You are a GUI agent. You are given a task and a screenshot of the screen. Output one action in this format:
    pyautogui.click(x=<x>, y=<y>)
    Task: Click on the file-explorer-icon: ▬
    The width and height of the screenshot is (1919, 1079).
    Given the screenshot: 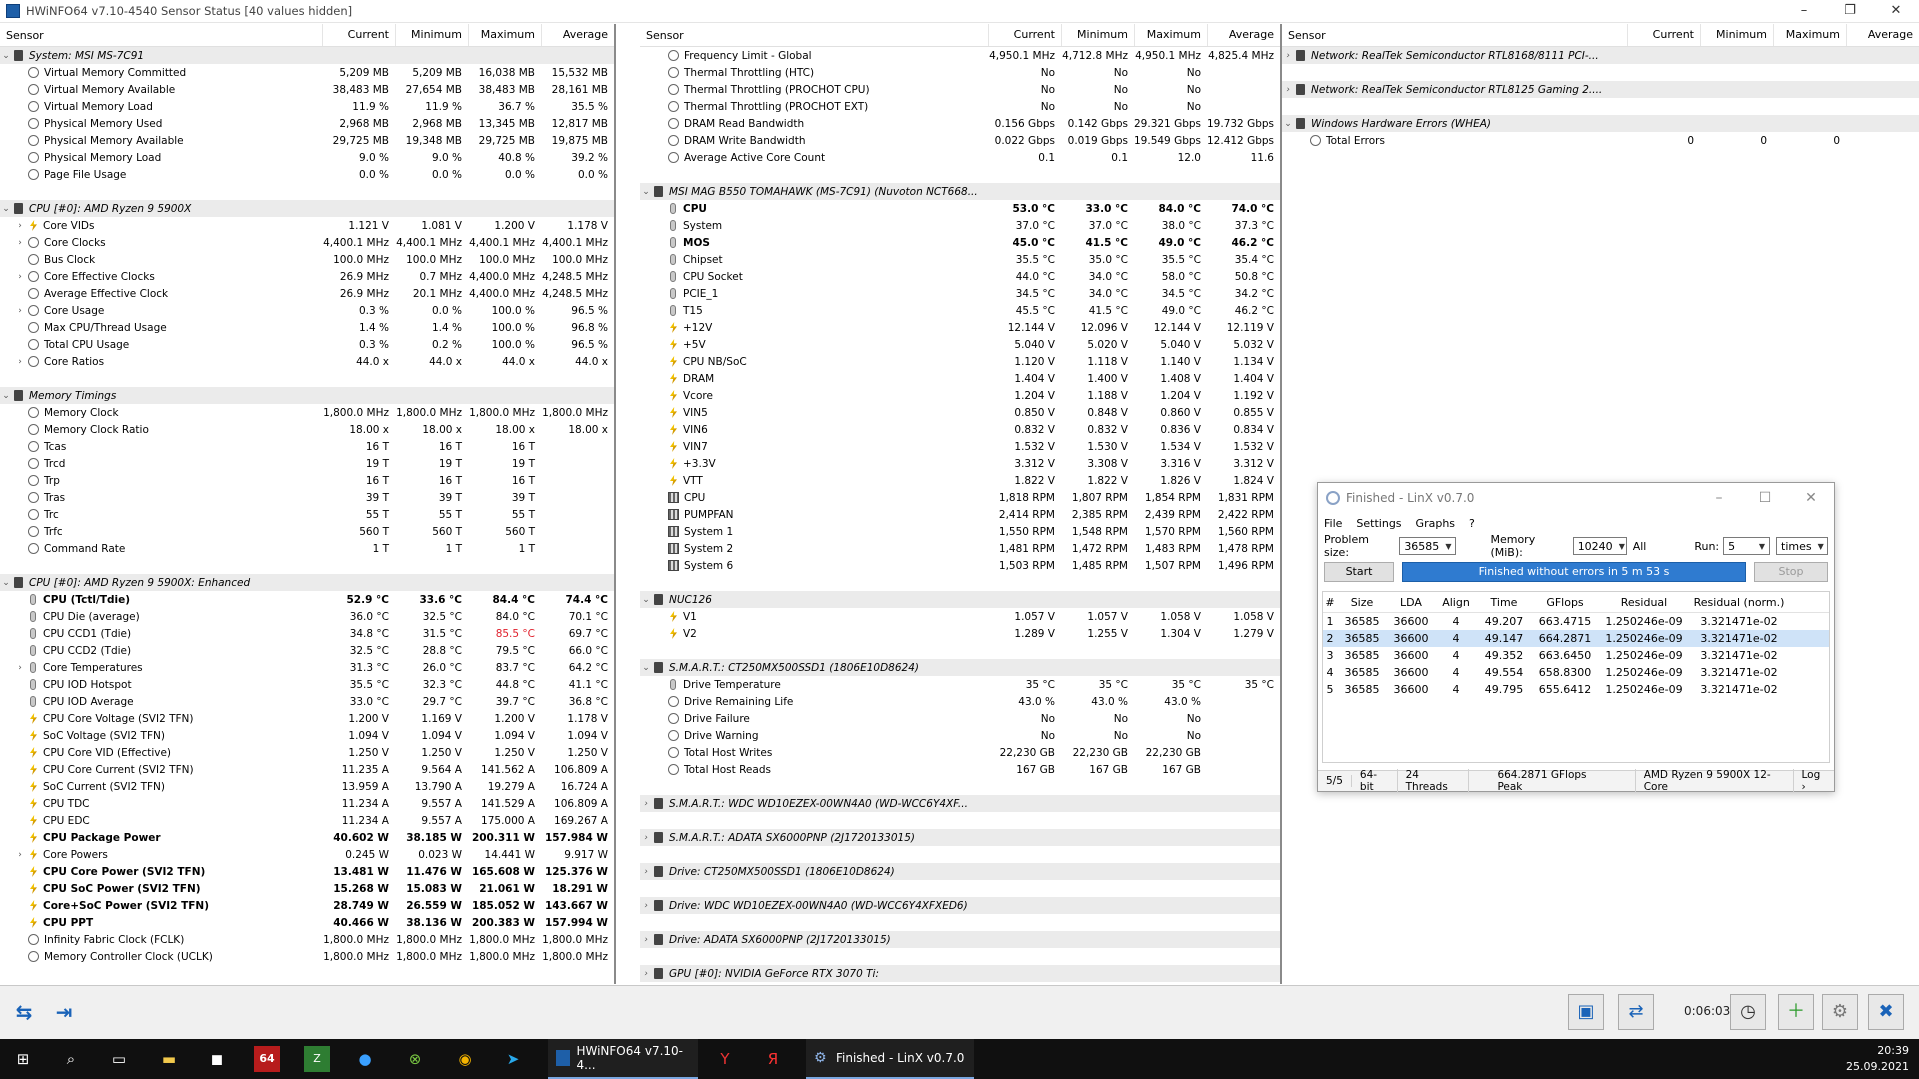 What is the action you would take?
    pyautogui.click(x=169, y=1059)
    